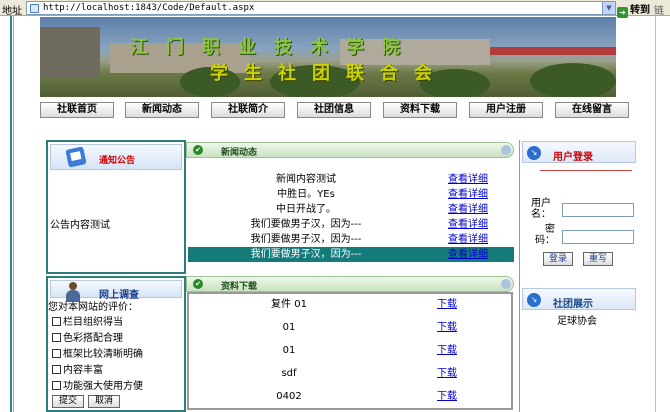 Image resolution: width=670 pixels, height=412 pixels. What do you see at coordinates (592, 110) in the screenshot?
I see `nav-guestbook: 在线留言` at bounding box center [592, 110].